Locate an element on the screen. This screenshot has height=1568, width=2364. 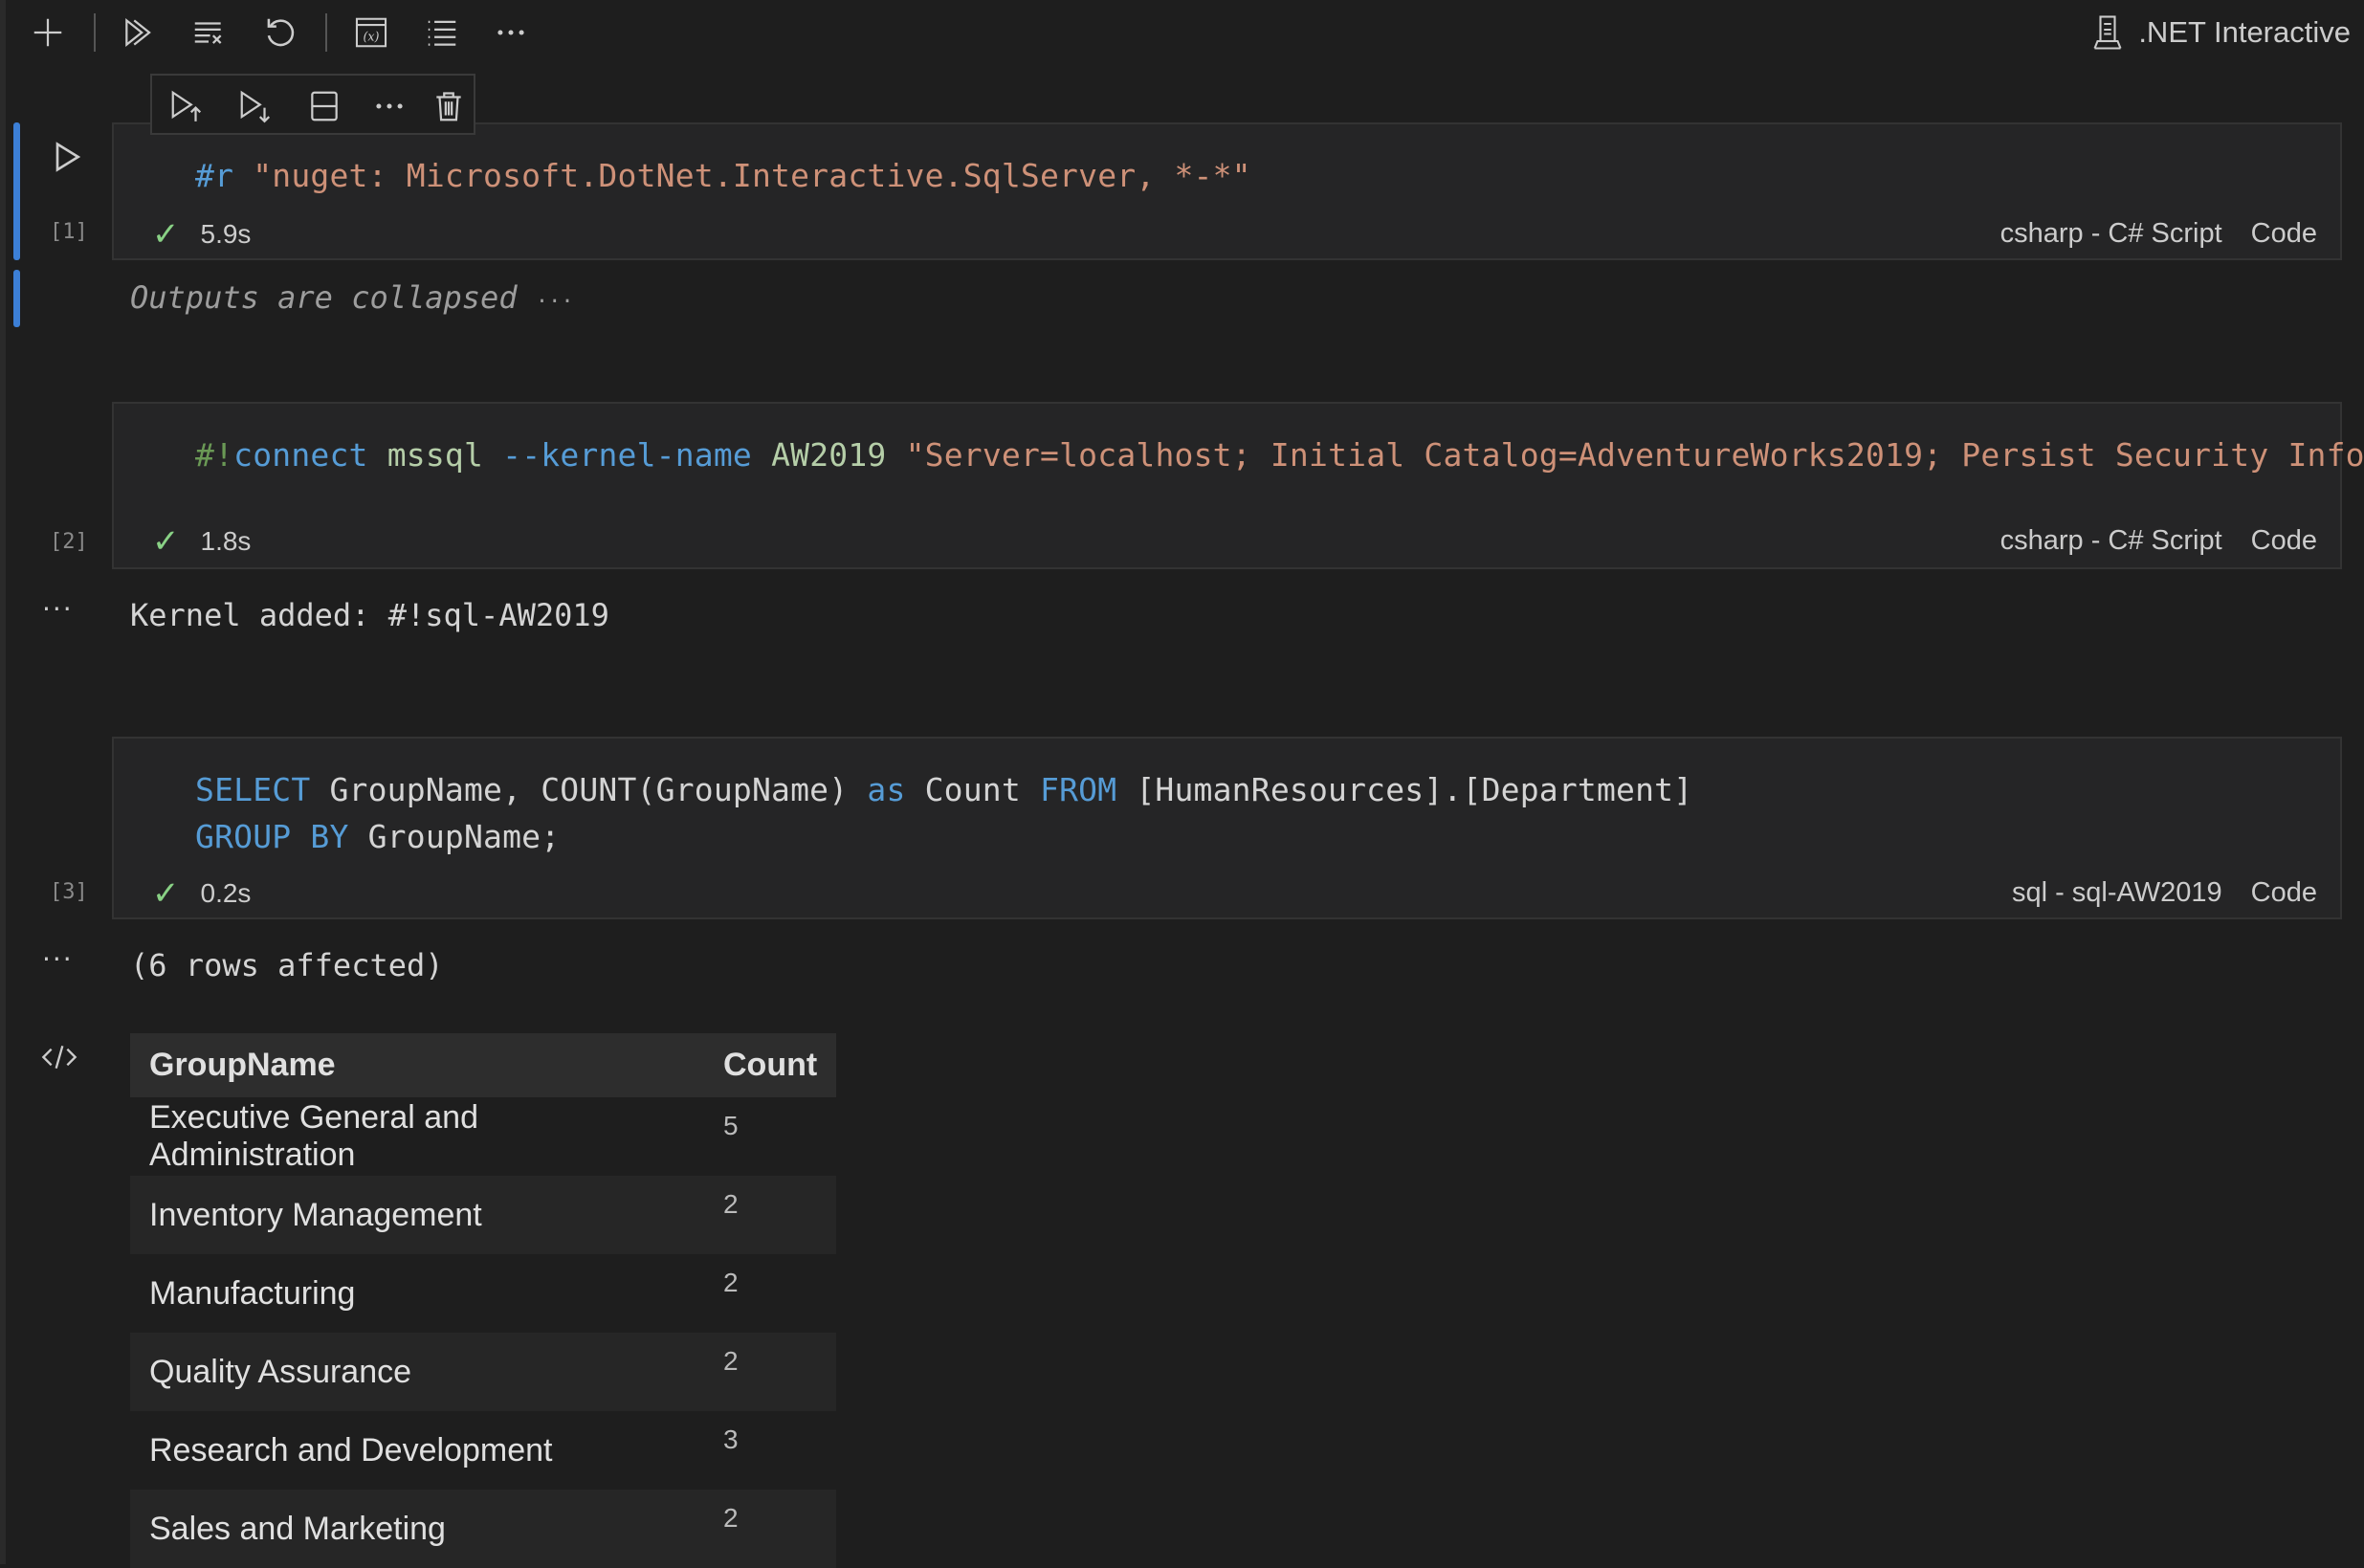
sql-keyword: SELECT is located at coordinates (253, 789).